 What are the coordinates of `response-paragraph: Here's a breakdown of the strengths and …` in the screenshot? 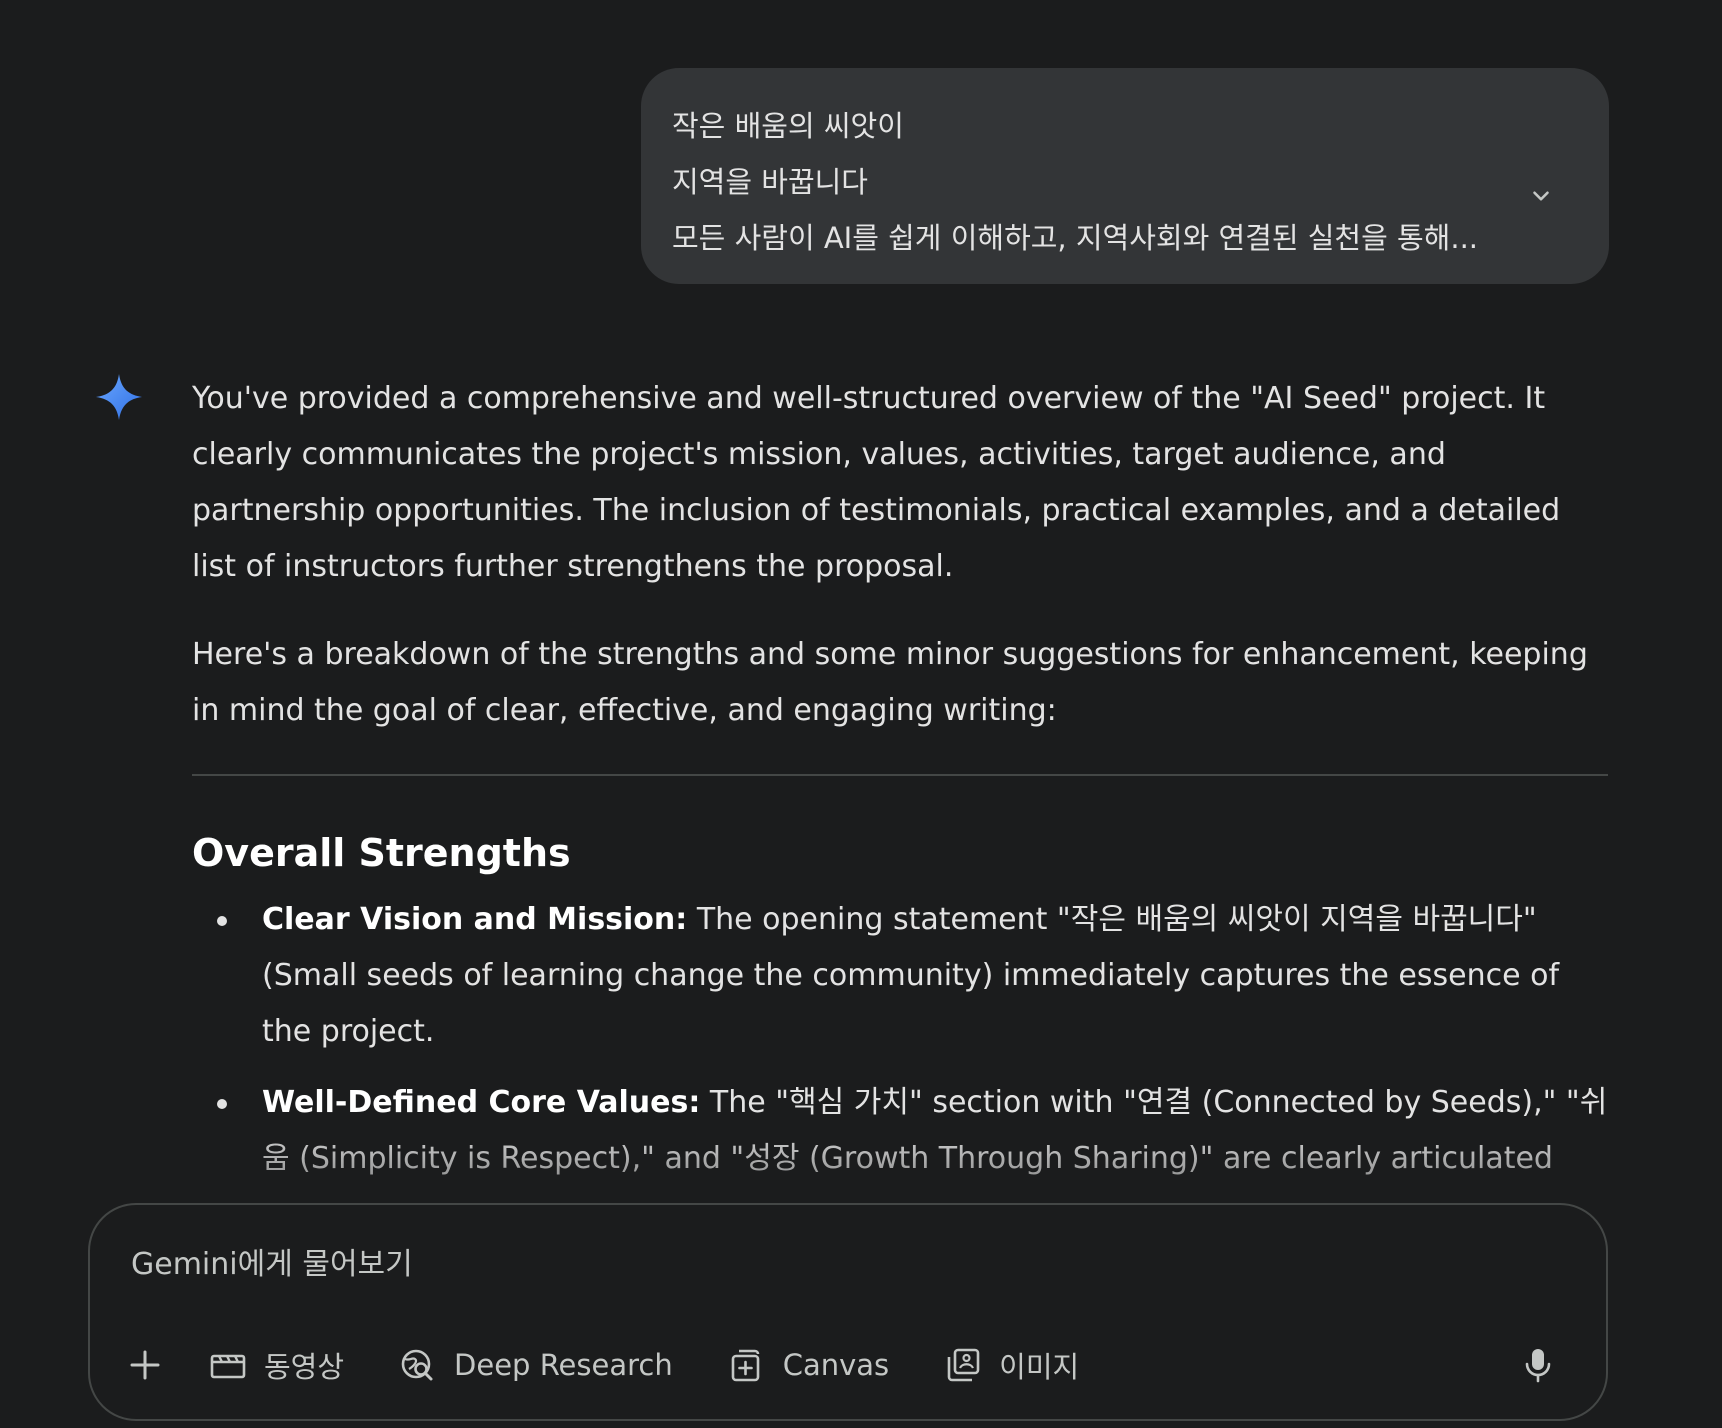 It's located at (890, 682).